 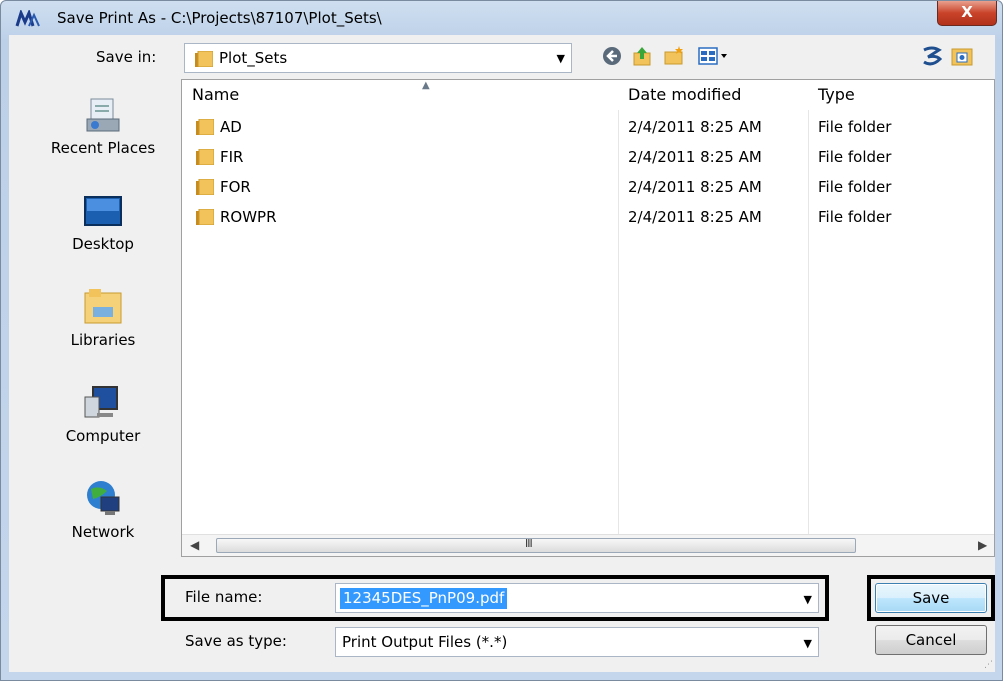 I want to click on file-name-value: 12345DES_PnP09.pdf, so click(x=424, y=598).